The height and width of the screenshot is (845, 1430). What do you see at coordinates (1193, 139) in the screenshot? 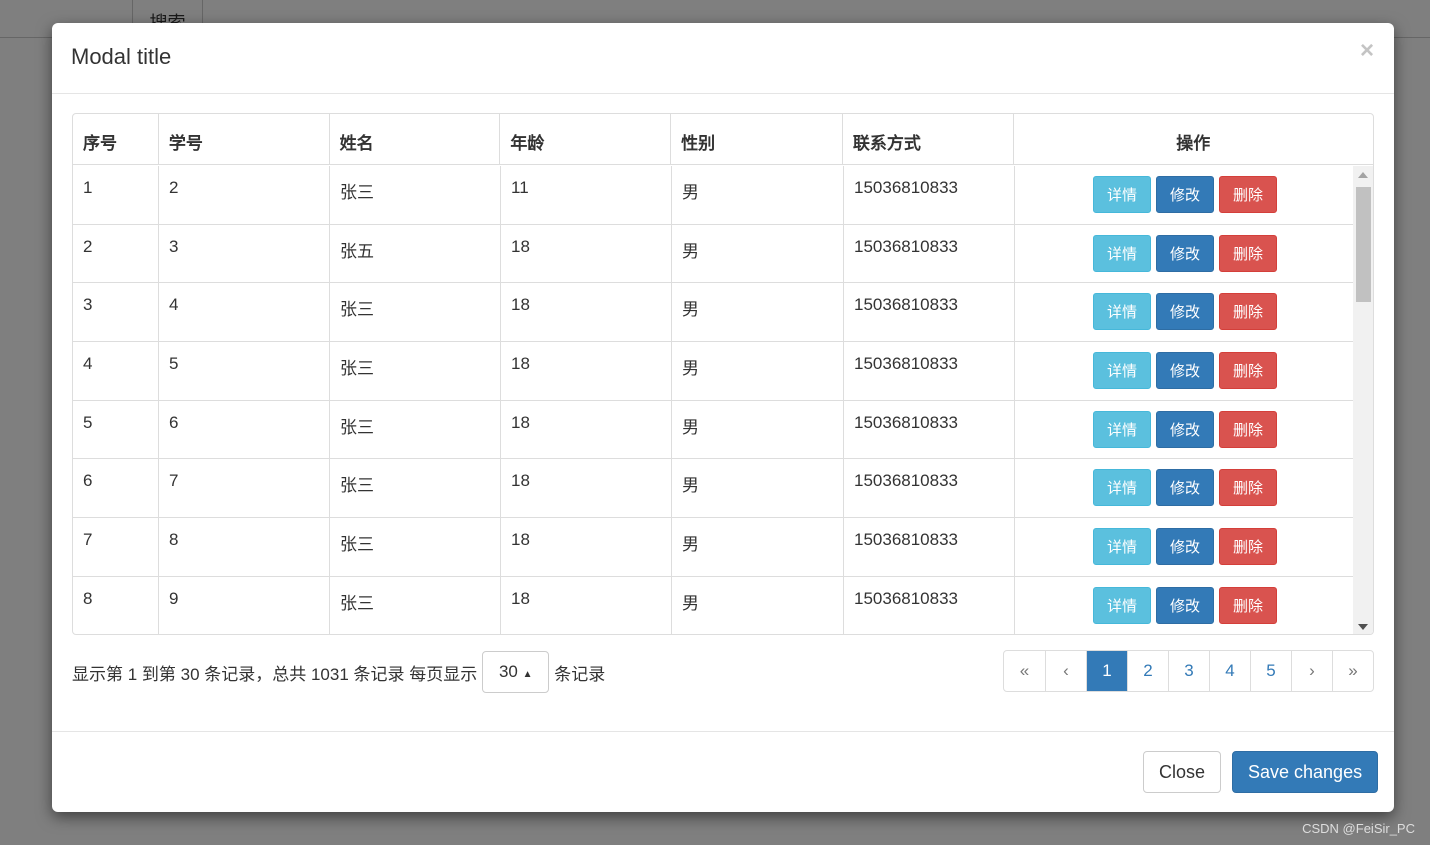
I see `column-header: 操作` at bounding box center [1193, 139].